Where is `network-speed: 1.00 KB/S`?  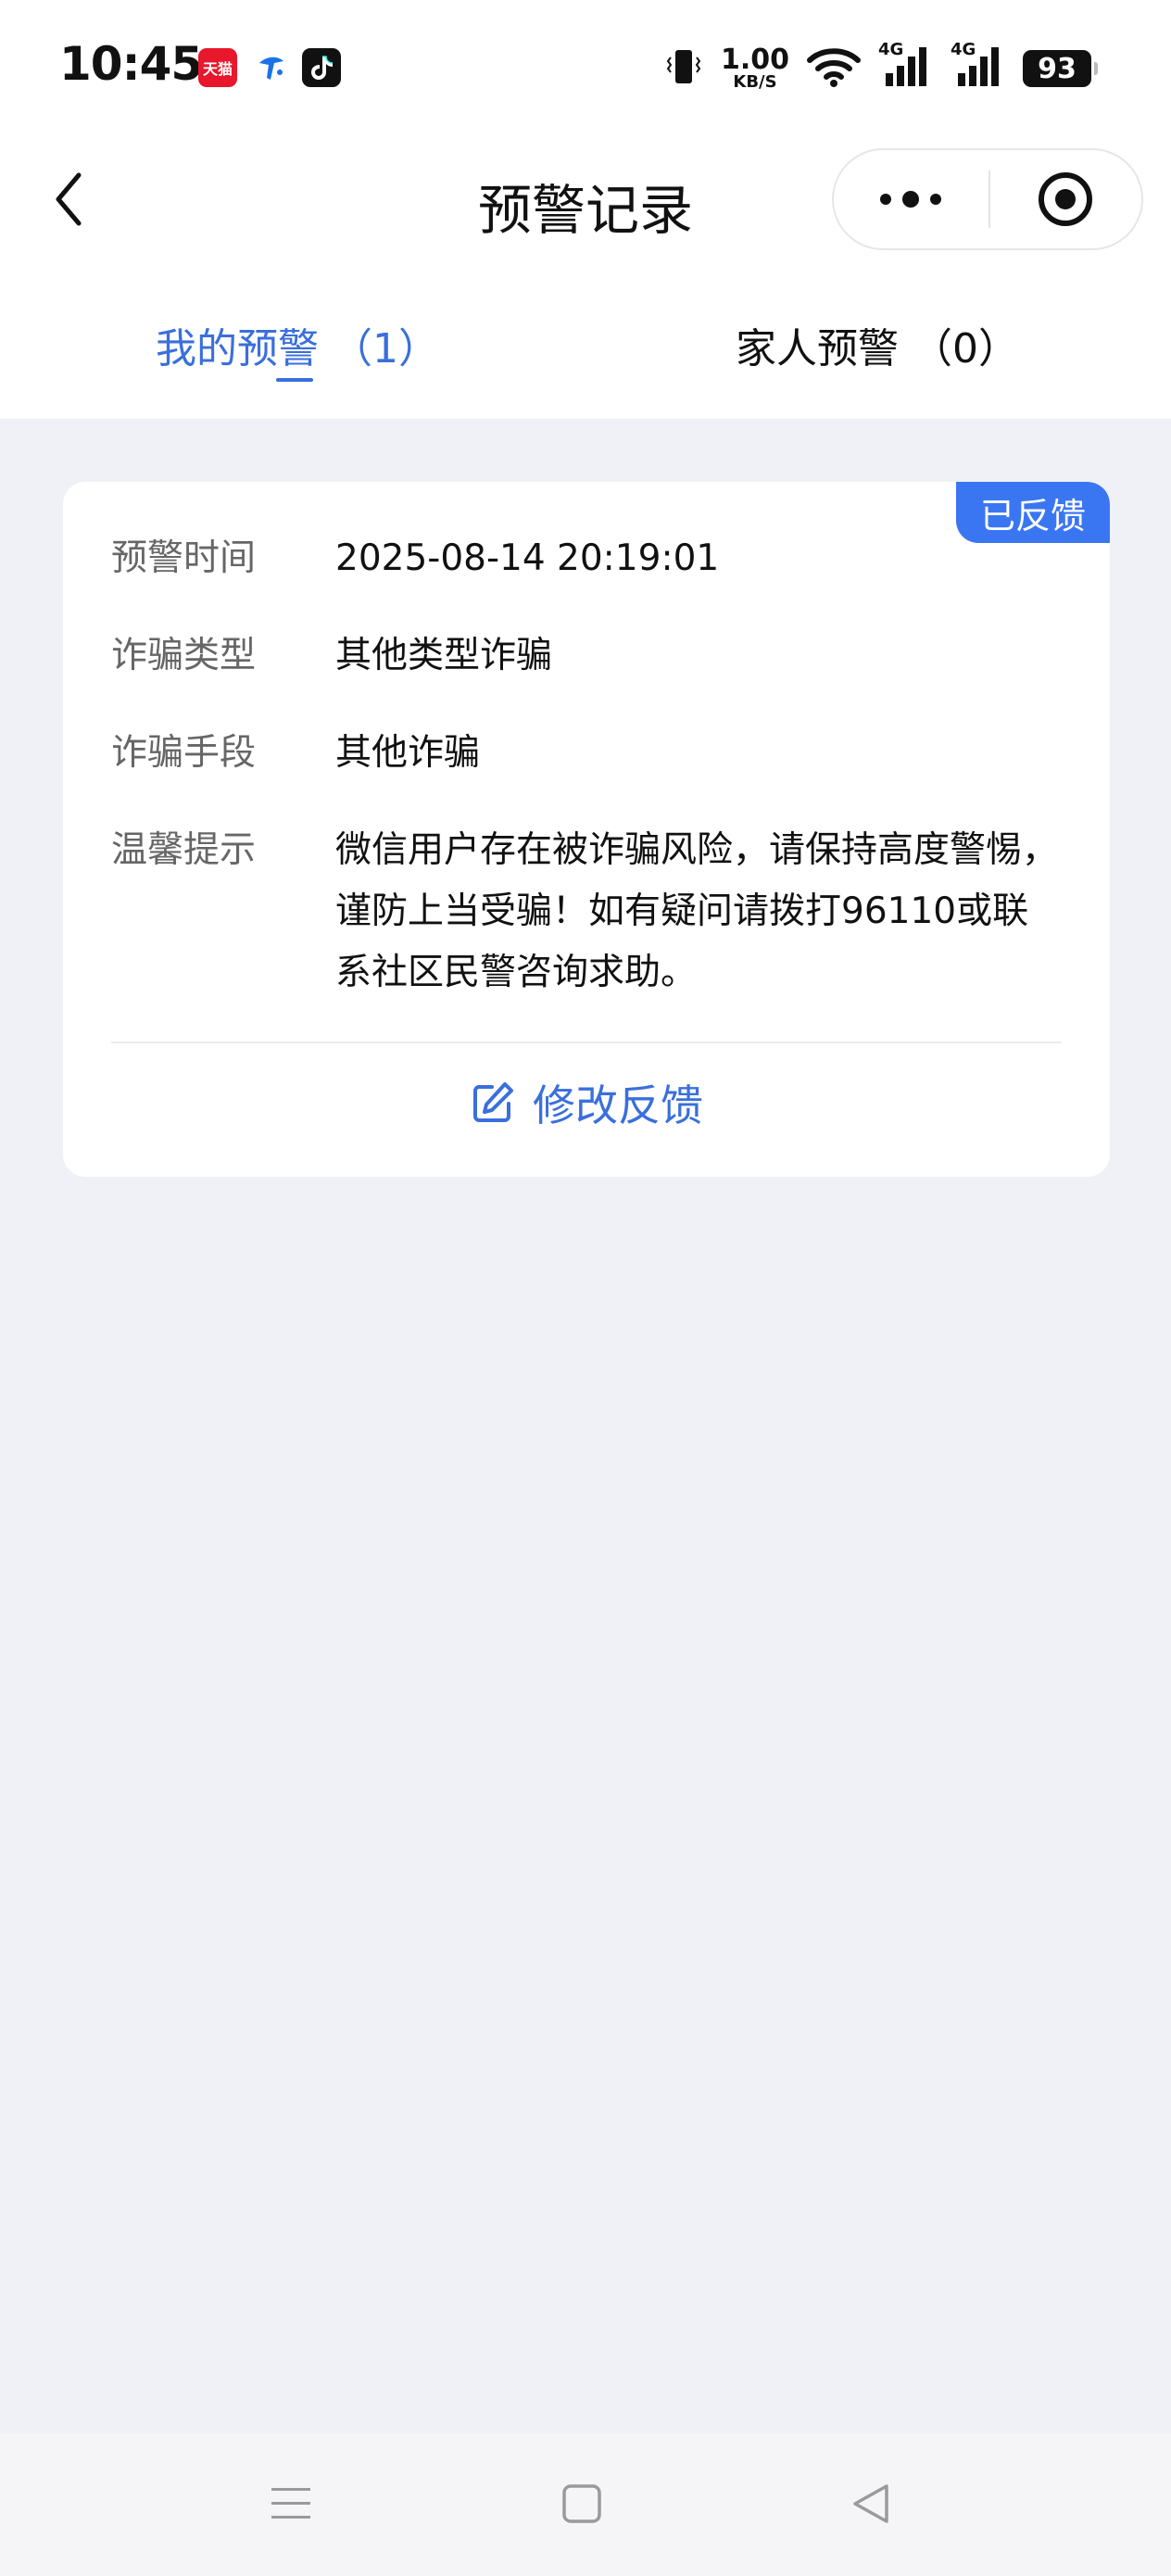
network-speed: 1.00 KB/S is located at coordinates (755, 68).